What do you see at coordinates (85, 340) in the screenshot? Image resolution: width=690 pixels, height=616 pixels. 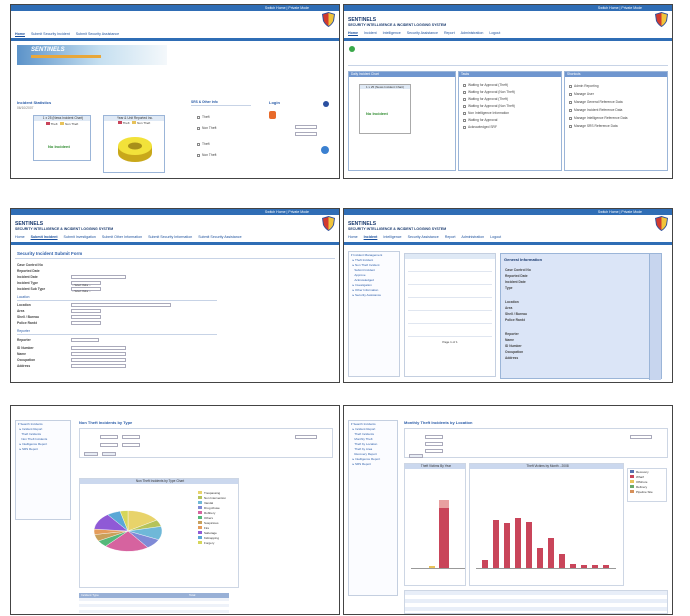 I see `reporter-select` at bounding box center [85, 340].